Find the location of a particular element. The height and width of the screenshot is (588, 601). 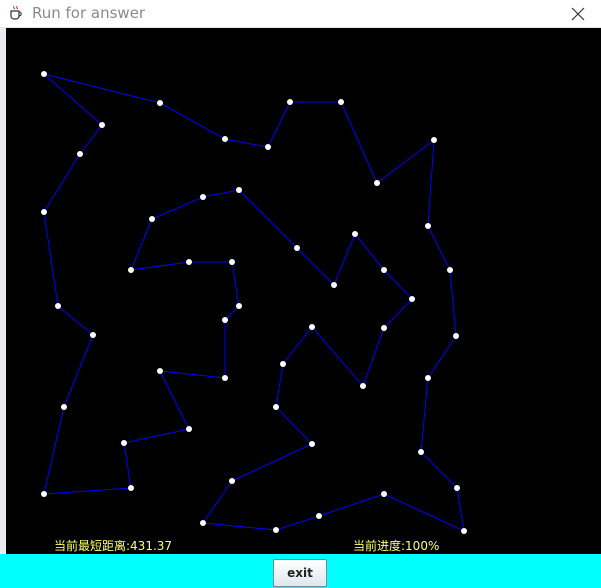

shortest-distance-label: 当前最短距离:431.37 is located at coordinates (113, 546).